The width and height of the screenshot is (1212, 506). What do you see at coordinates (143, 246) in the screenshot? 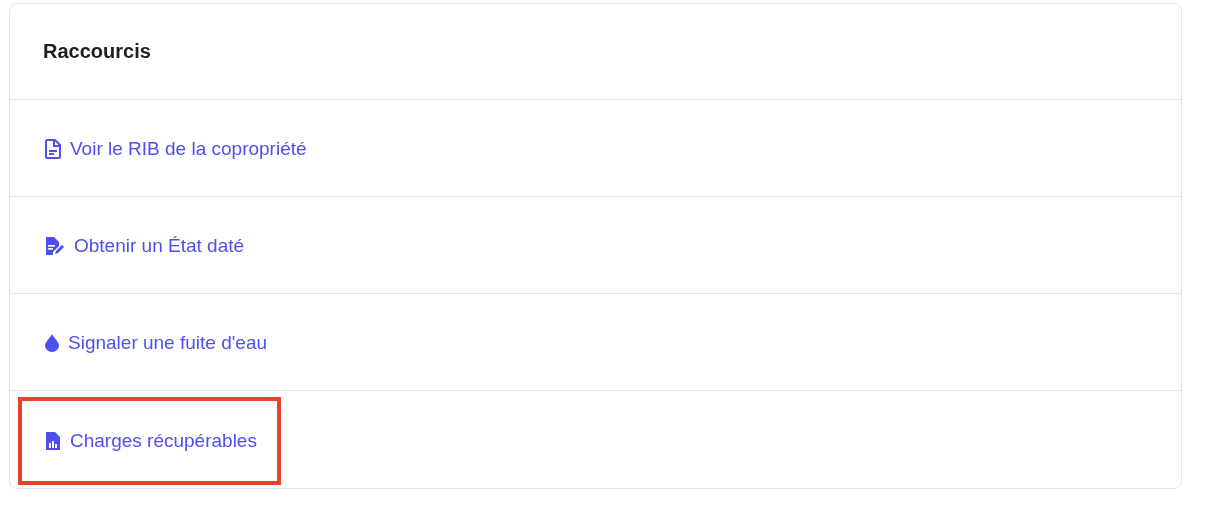
I see `shortcut-link: Obtenir un État daté` at bounding box center [143, 246].